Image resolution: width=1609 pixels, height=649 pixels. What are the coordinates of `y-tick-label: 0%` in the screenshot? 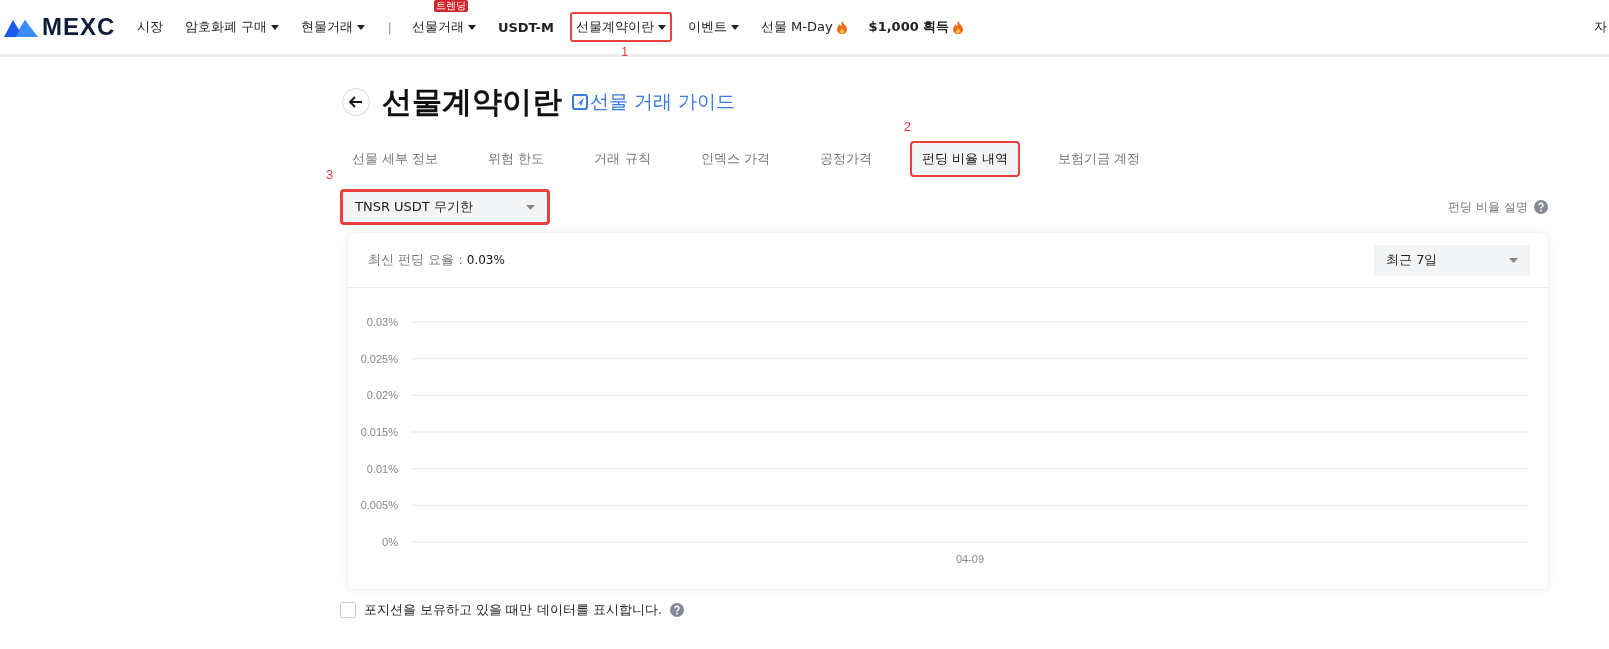 It's located at (390, 542).